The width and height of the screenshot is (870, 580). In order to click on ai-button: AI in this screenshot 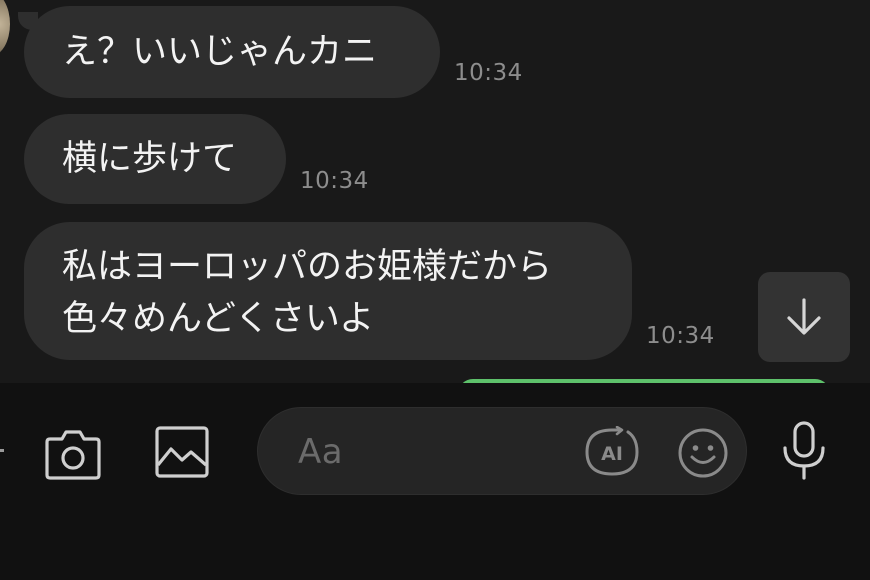, I will do `click(612, 452)`.